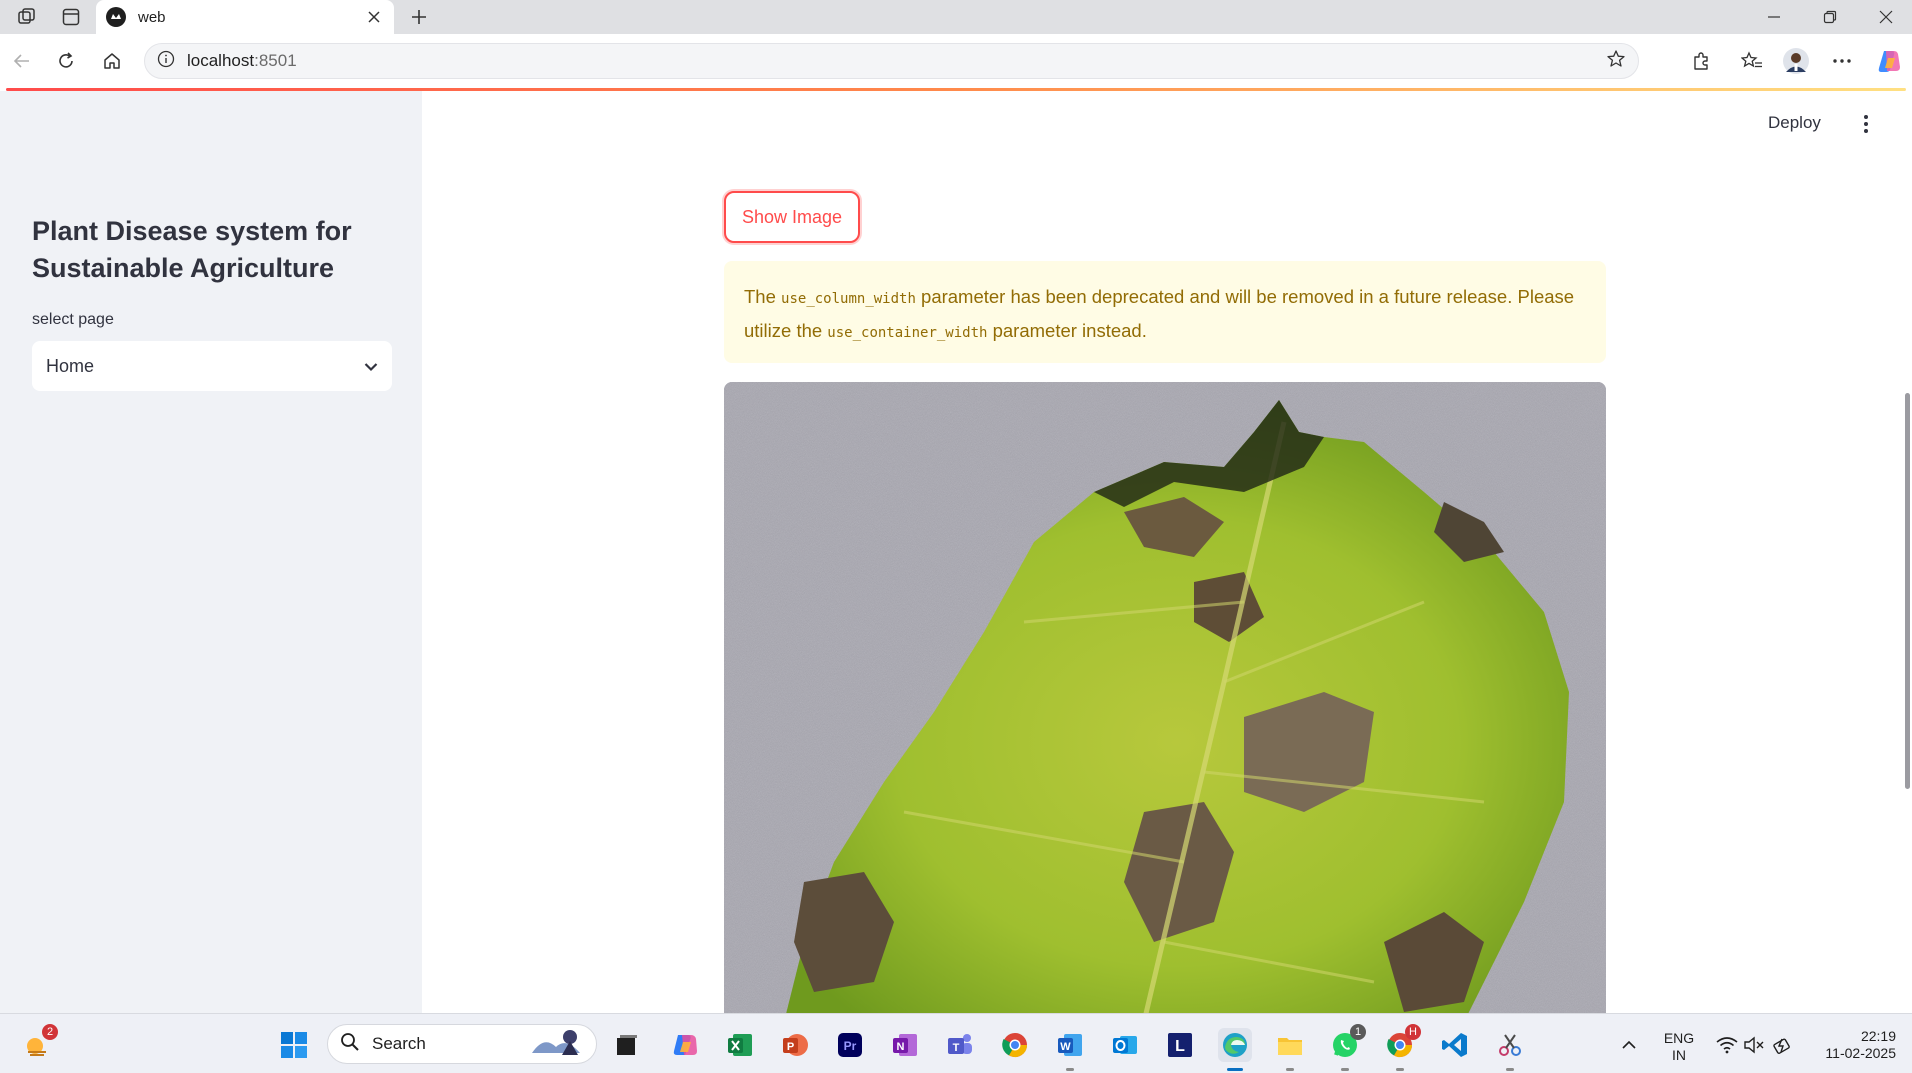 The image size is (1912, 1073). What do you see at coordinates (1752, 61) in the screenshot?
I see `favorites-icon` at bounding box center [1752, 61].